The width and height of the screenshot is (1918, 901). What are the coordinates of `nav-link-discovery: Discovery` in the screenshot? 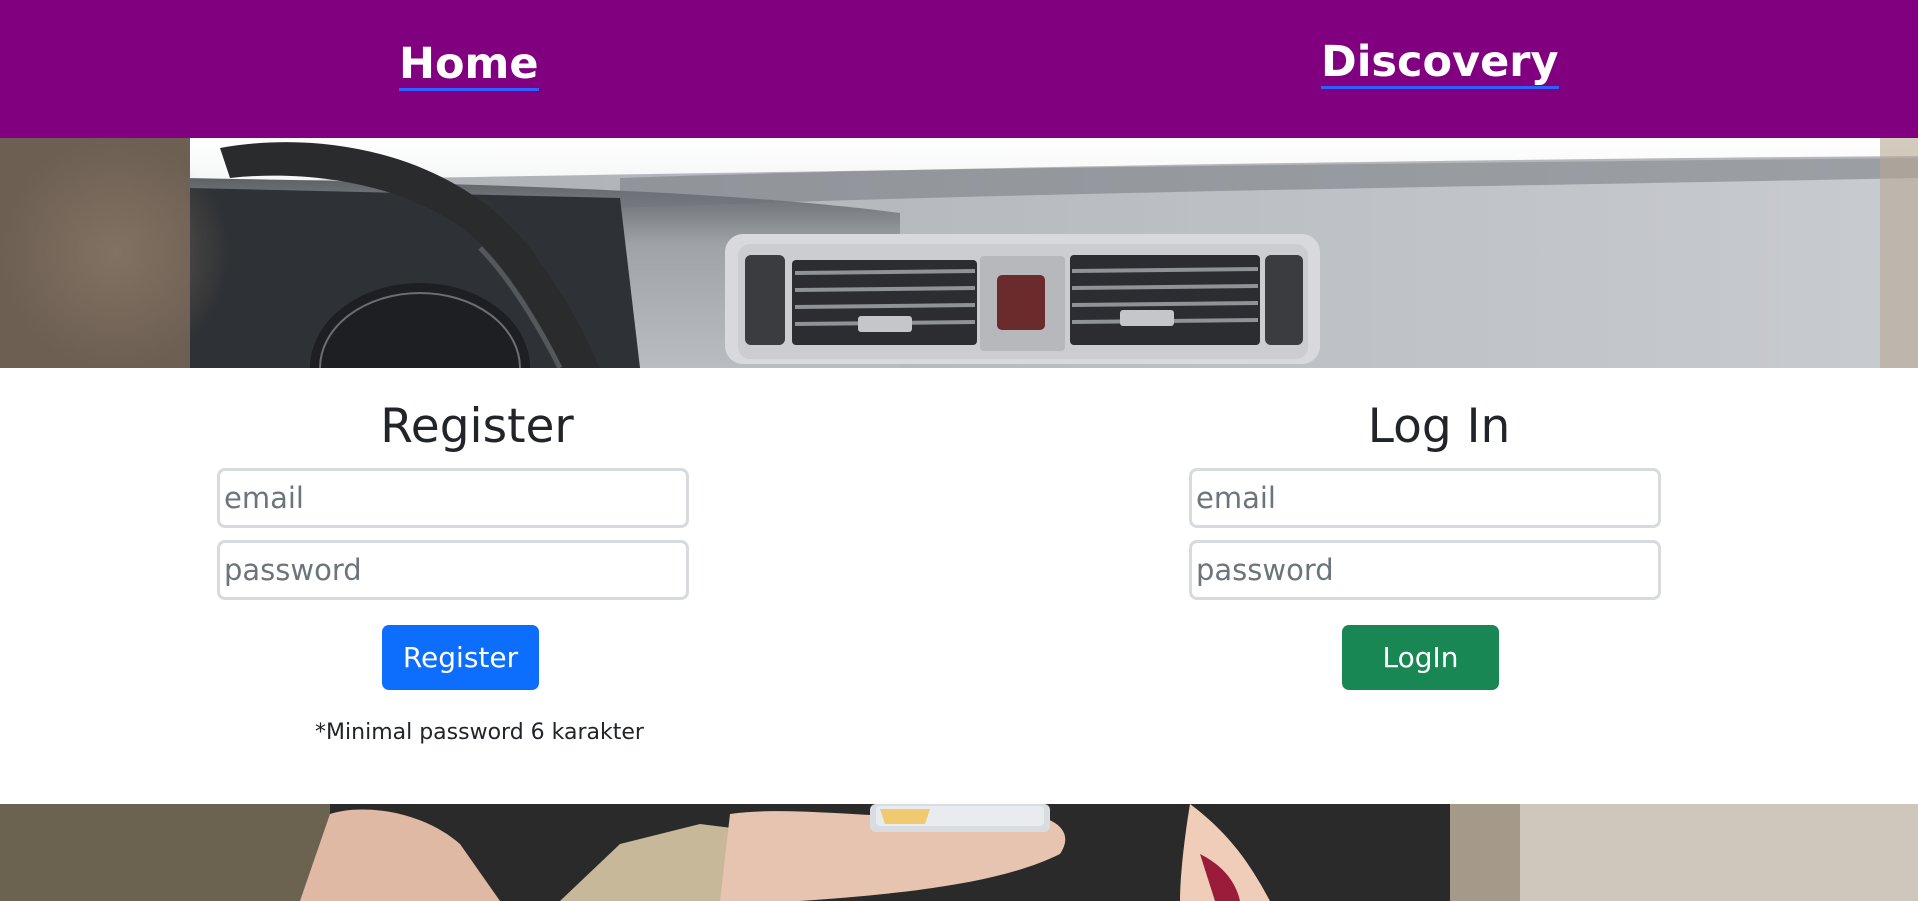 It's located at (1440, 63).